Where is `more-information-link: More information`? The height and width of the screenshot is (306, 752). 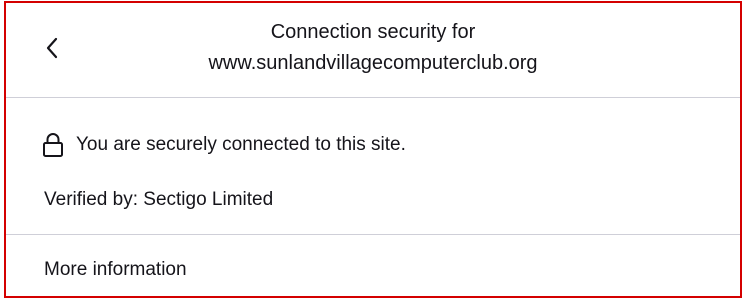
more-information-link: More information is located at coordinates (115, 270).